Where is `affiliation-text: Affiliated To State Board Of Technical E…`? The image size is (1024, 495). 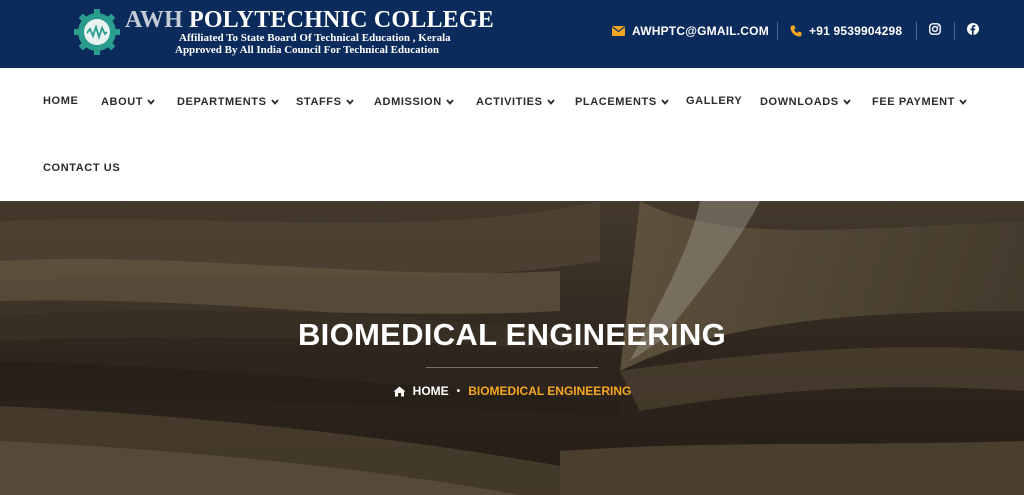 affiliation-text: Affiliated To State Board Of Technical E… is located at coordinates (315, 38).